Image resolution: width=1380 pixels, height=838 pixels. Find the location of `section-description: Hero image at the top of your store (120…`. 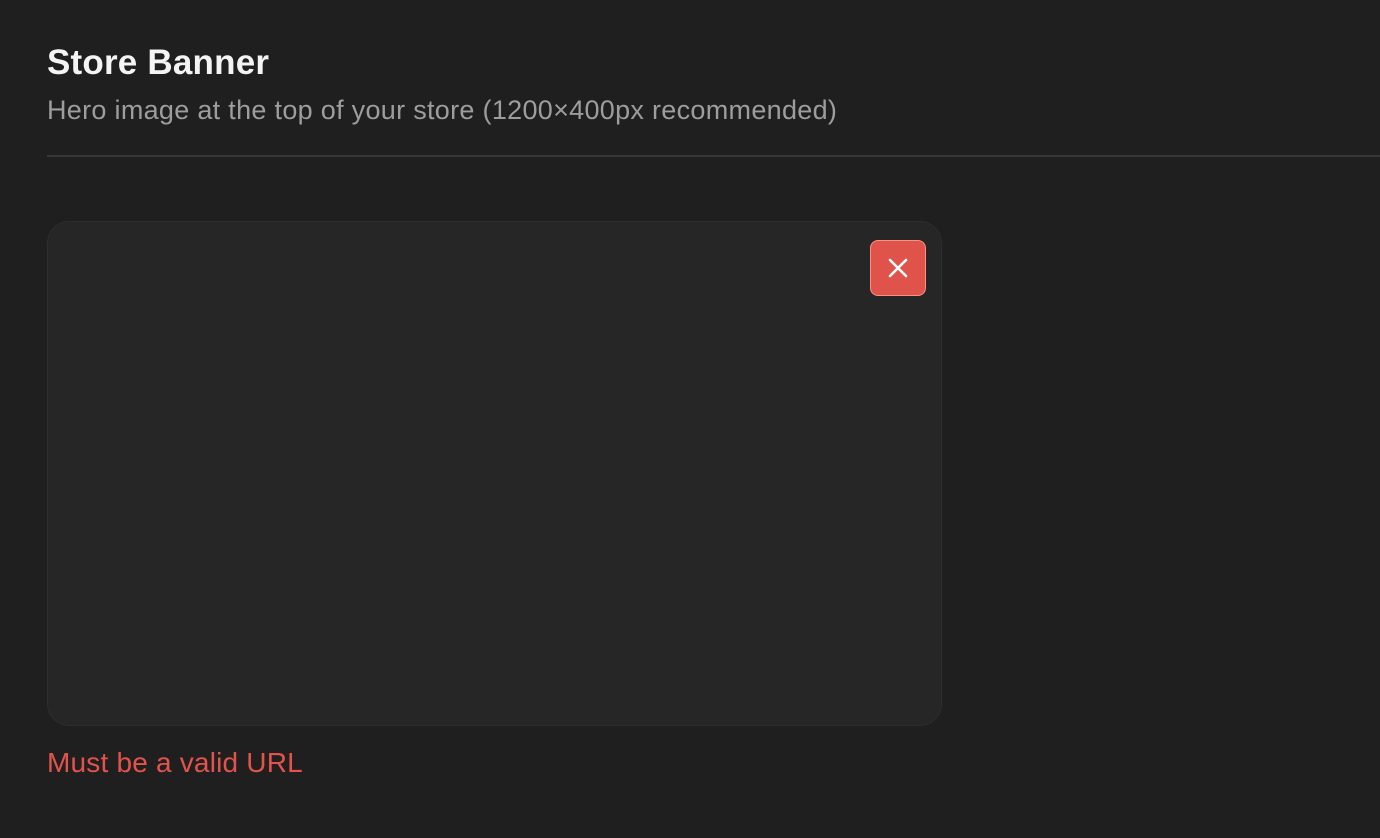

section-description: Hero image at the top of your store (120… is located at coordinates (442, 110).